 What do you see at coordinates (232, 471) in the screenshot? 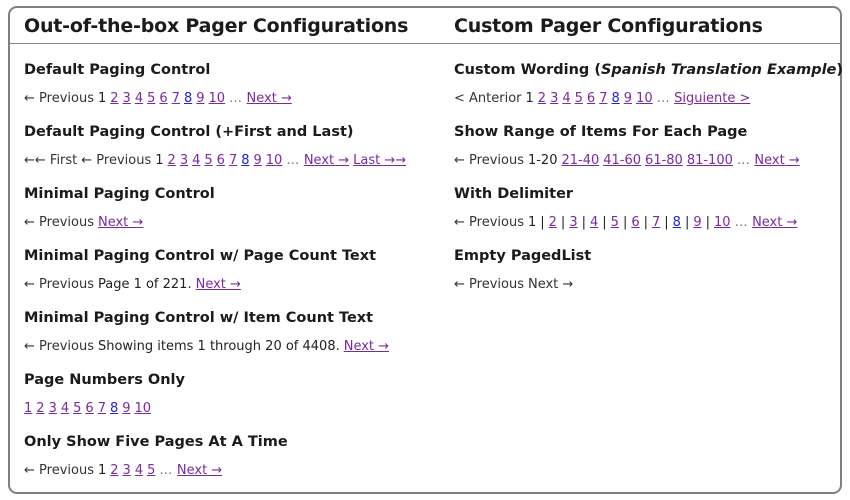
I see `pager-only-show-five-pages: ← Previous 1 2 3 4 5 … Next →` at bounding box center [232, 471].